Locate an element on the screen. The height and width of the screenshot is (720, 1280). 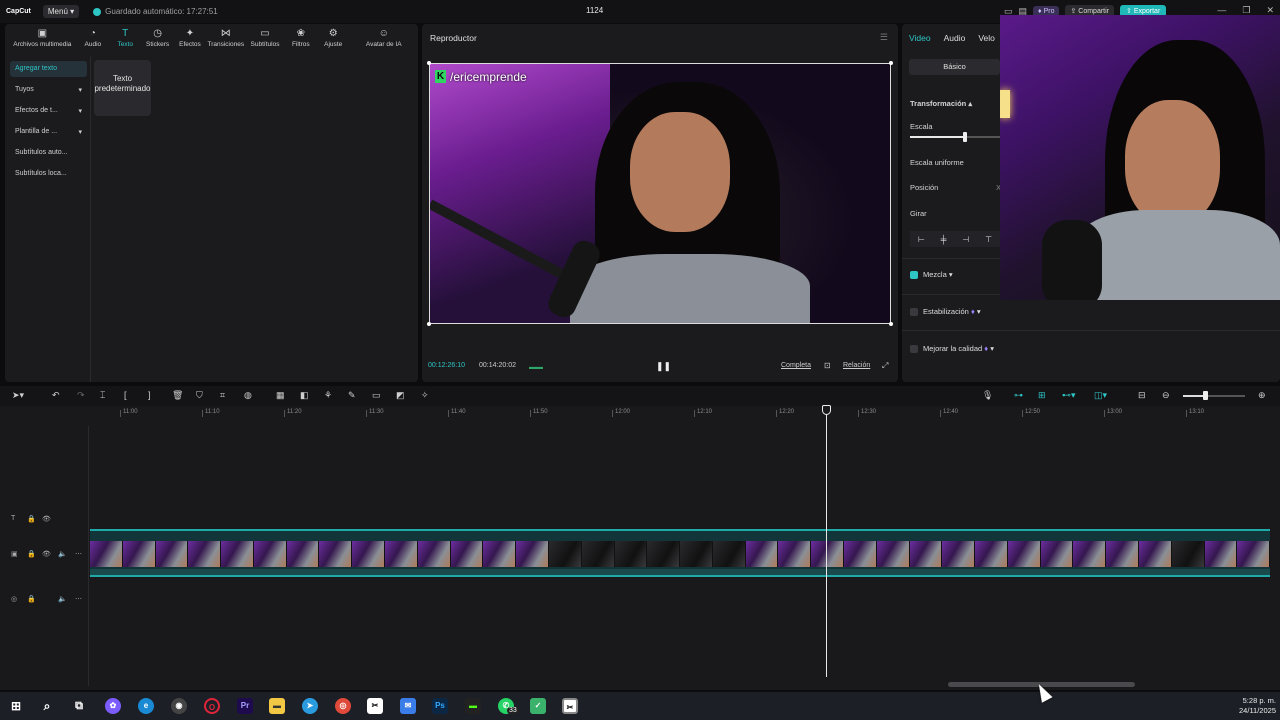
split-right-icon: ] is located at coordinates (149, 395).